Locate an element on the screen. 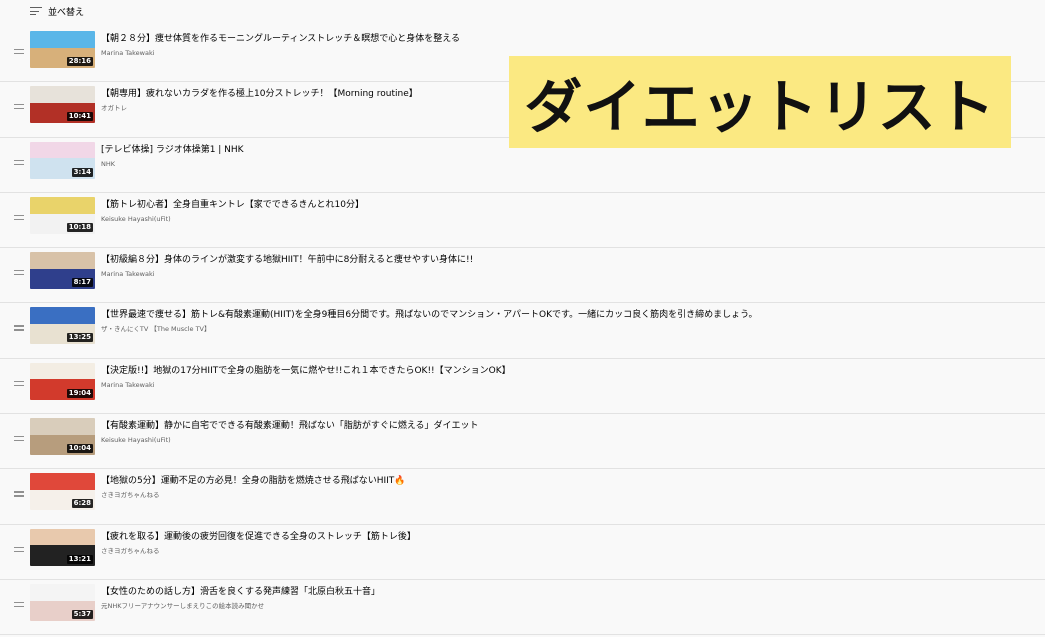 The height and width of the screenshot is (637, 1045). video-thumbnail: 28:16 is located at coordinates (62, 49).